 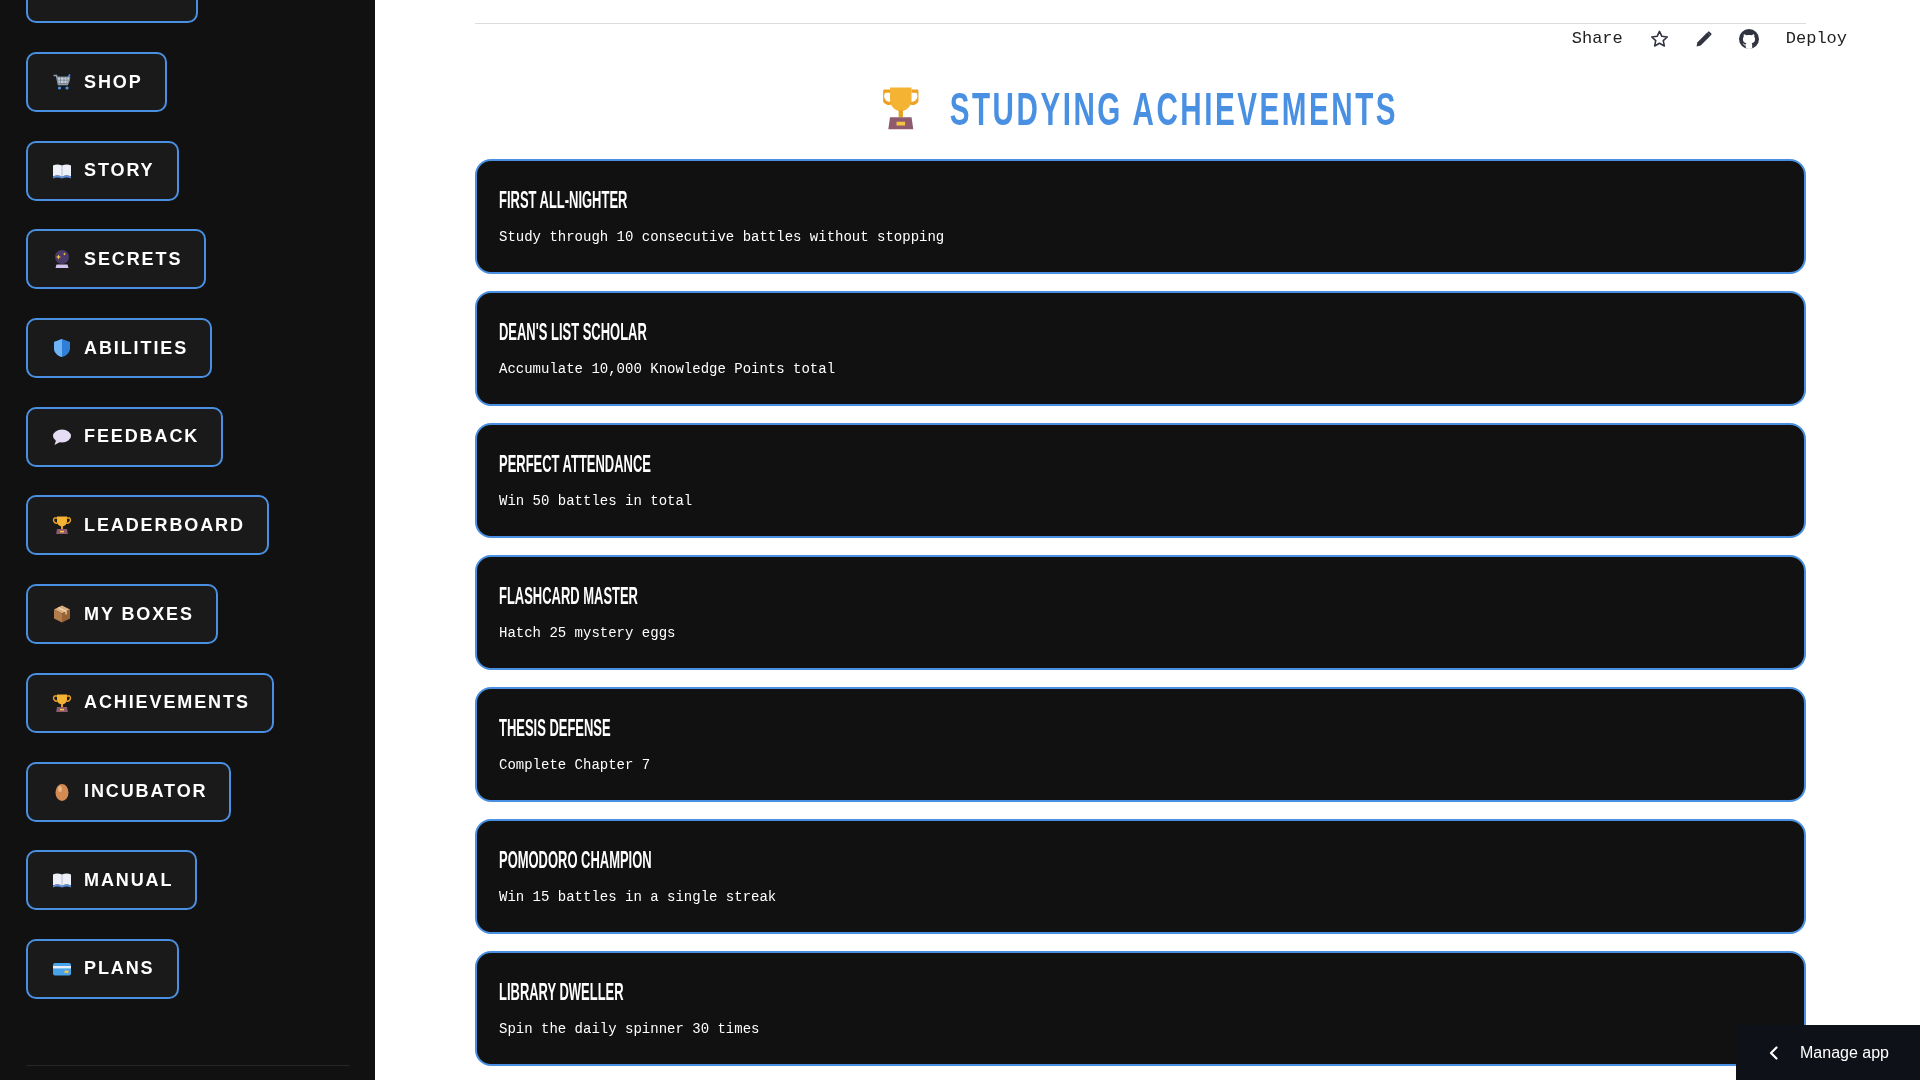 I want to click on achievement-description: Complete Chapter 7, so click(x=575, y=765).